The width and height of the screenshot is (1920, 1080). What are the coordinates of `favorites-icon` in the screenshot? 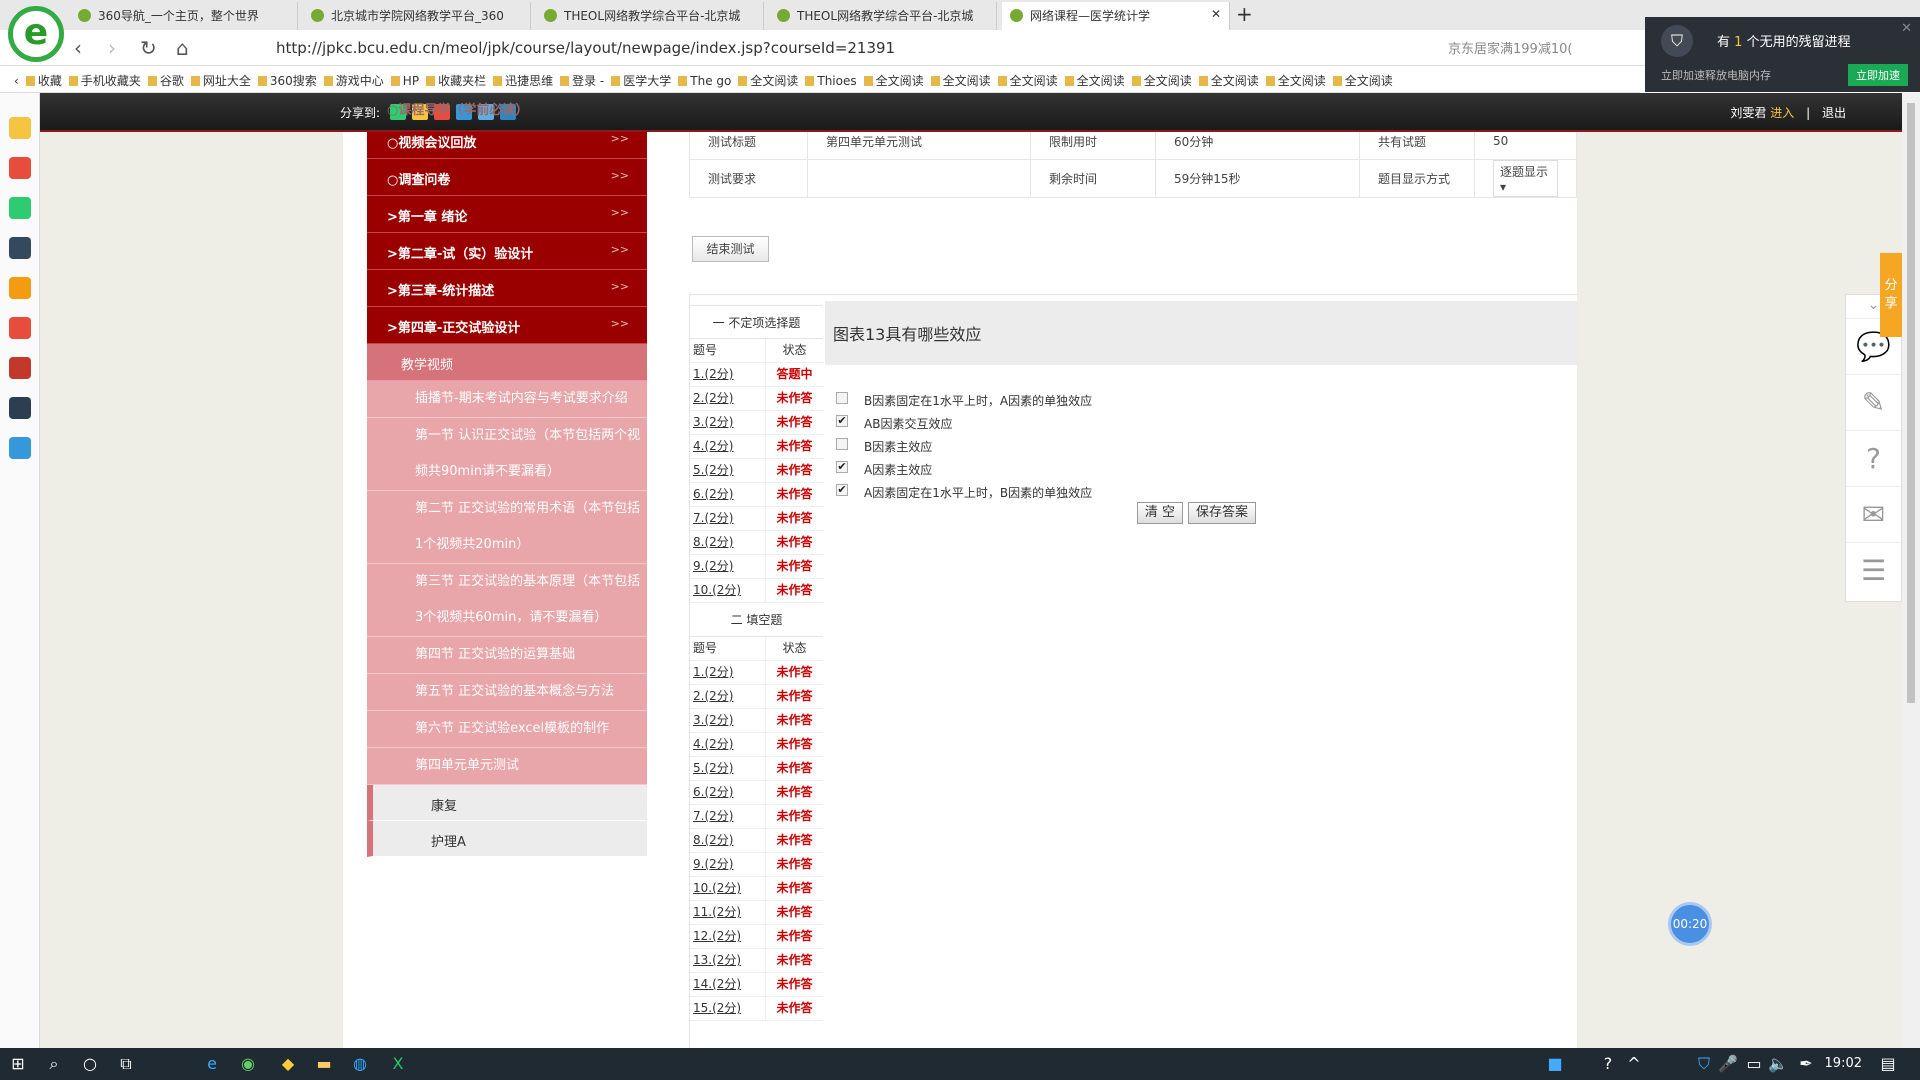 It's located at (20, 128).